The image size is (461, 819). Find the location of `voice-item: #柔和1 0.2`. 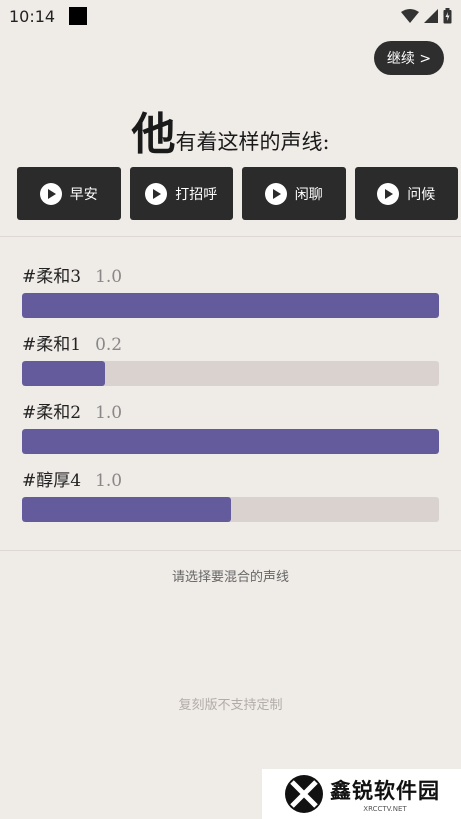

voice-item: #柔和1 0.2 is located at coordinates (230, 360).